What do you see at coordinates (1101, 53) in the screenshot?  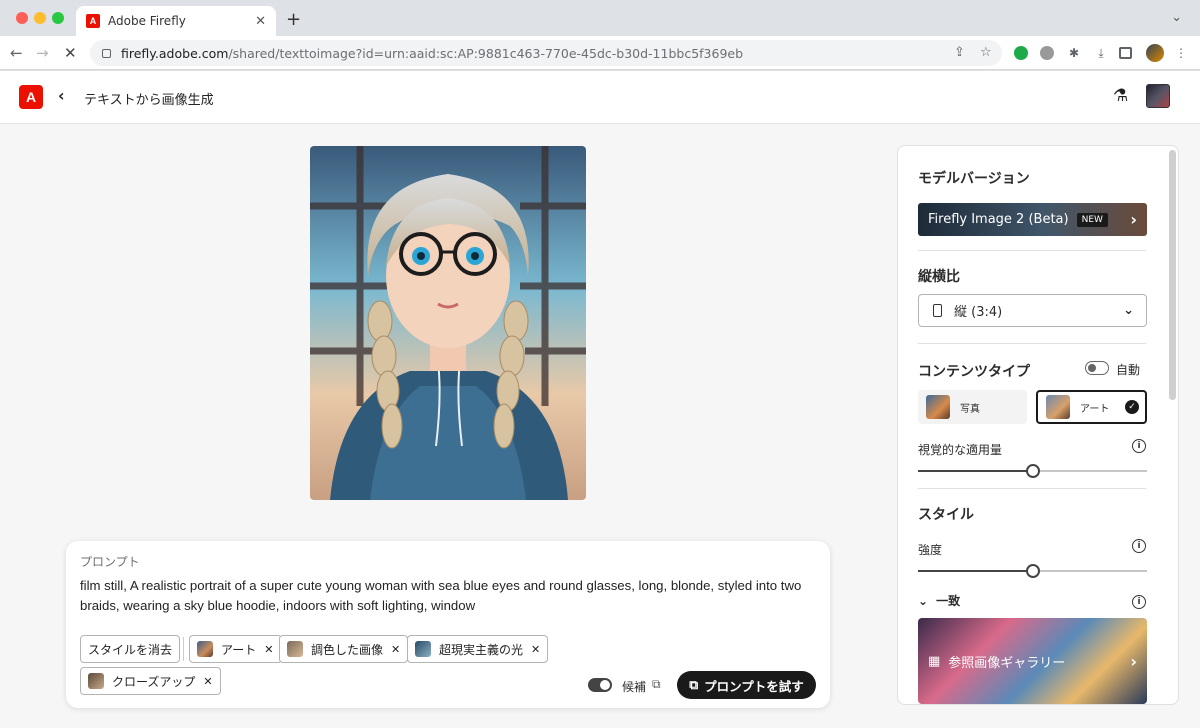 I see `download-icon: ⤓` at bounding box center [1101, 53].